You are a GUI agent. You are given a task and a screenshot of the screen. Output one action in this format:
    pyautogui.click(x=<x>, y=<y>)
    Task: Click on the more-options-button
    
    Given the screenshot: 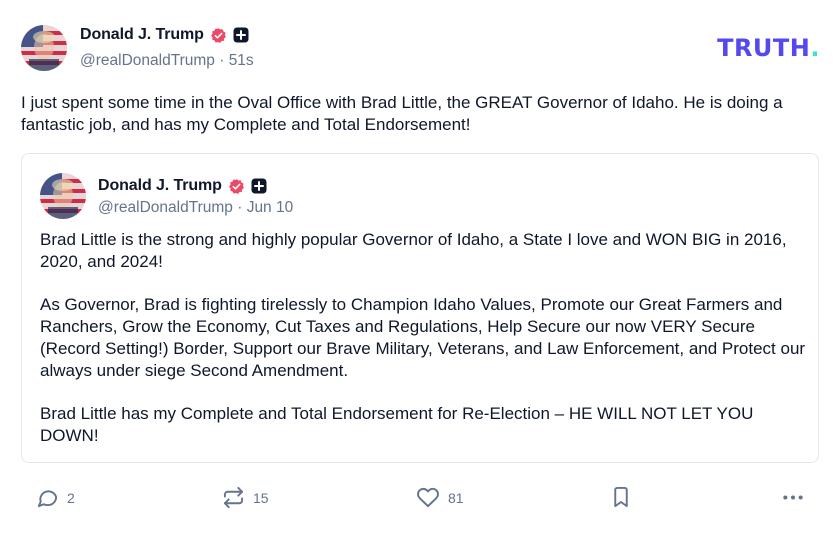 What is the action you would take?
    pyautogui.click(x=793, y=497)
    